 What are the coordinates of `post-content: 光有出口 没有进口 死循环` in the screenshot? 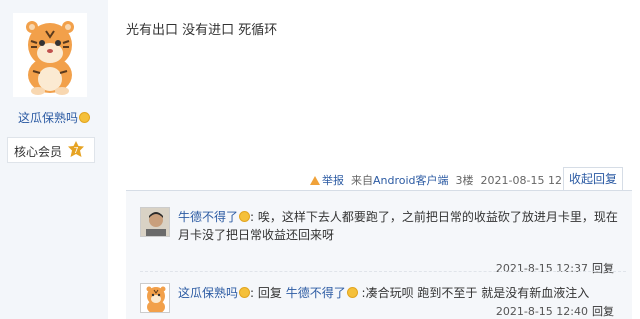 It's located at (202, 30).